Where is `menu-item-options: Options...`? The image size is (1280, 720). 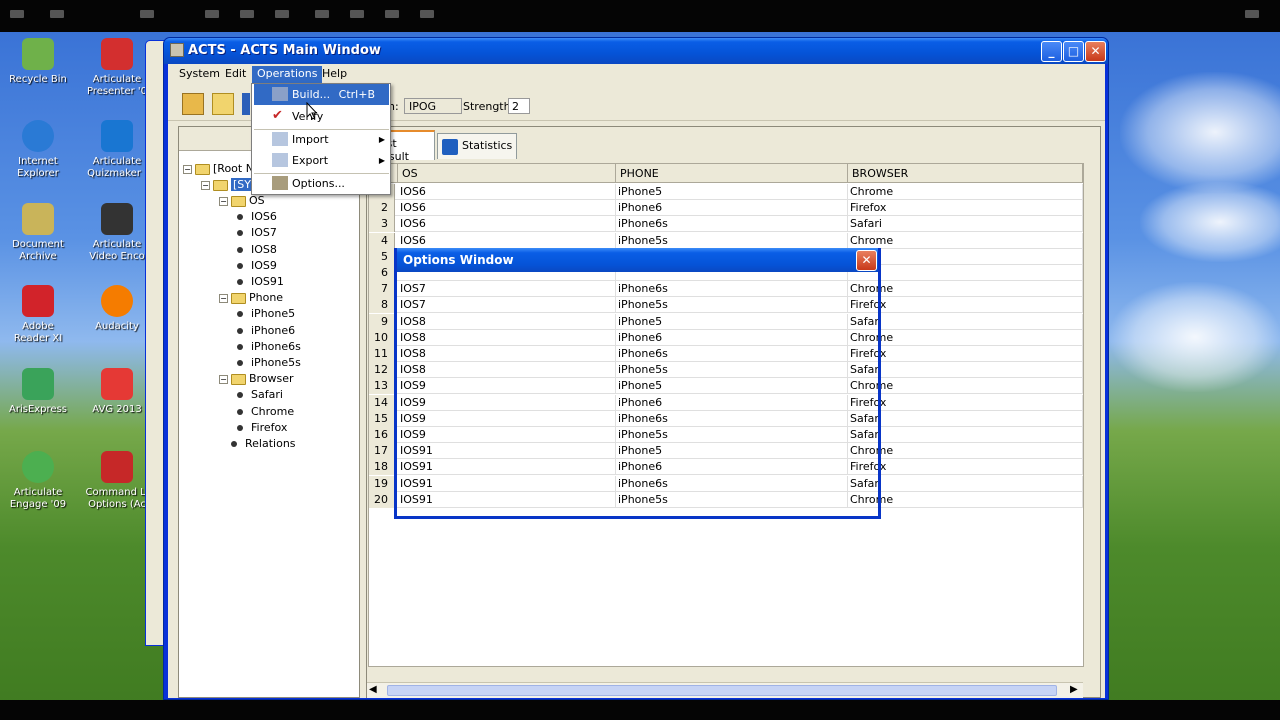
menu-item-options: Options... is located at coordinates (321, 183).